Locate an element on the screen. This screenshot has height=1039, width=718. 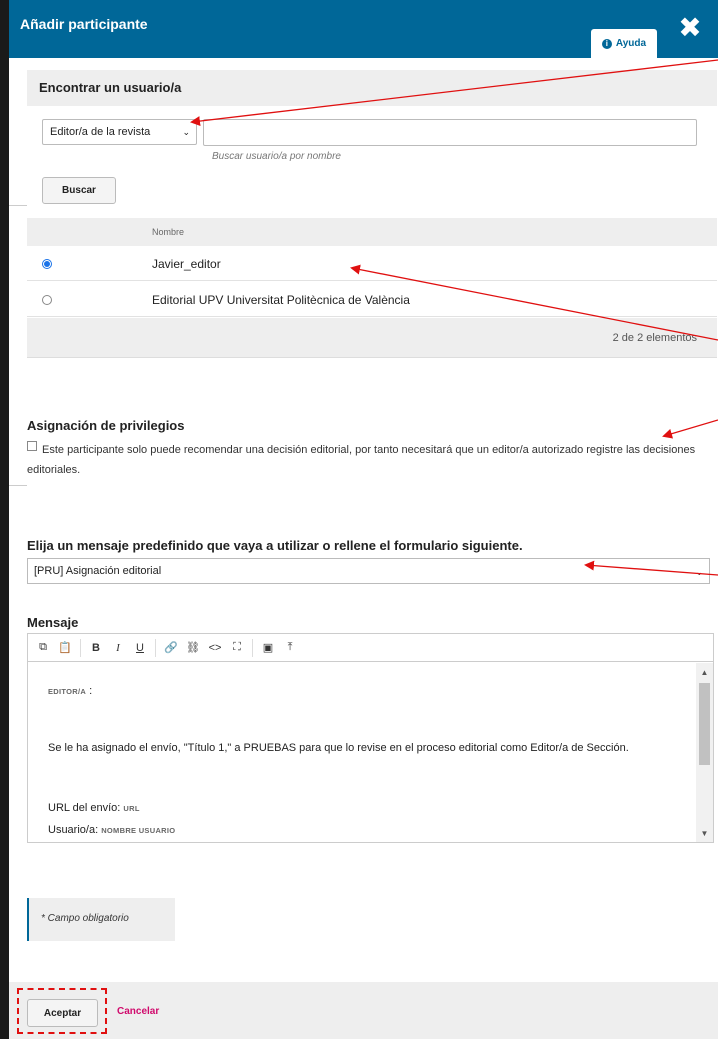
link-icon: 🔗 is located at coordinates (171, 648).